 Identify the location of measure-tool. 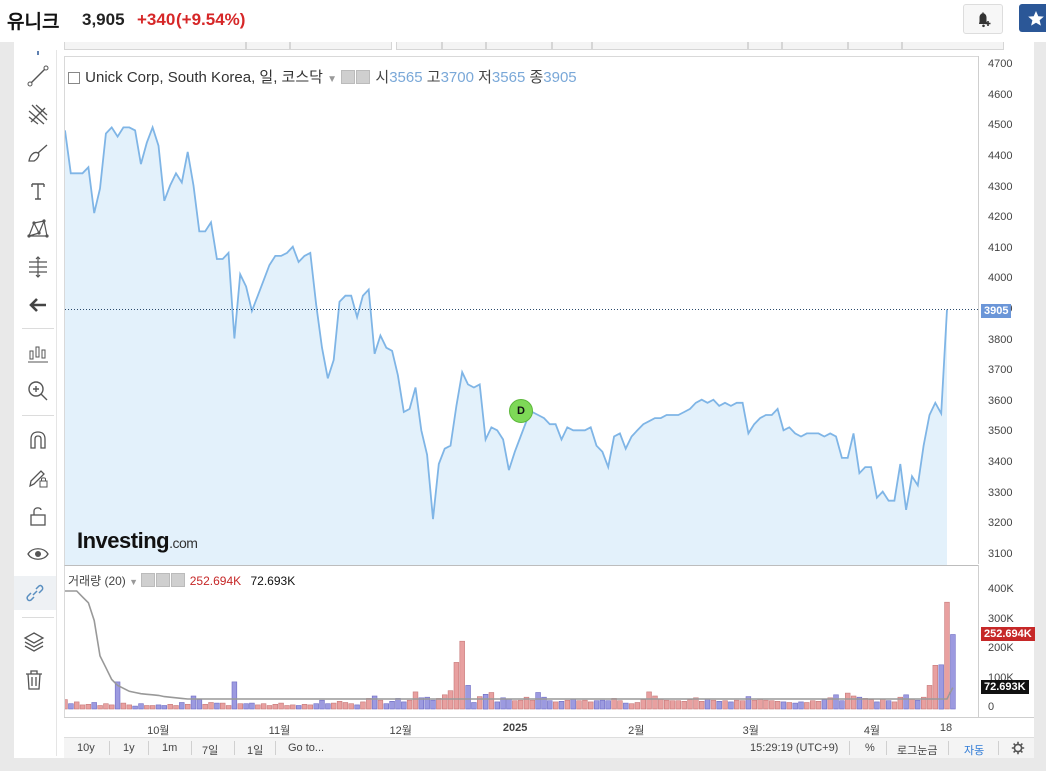
(38, 267).